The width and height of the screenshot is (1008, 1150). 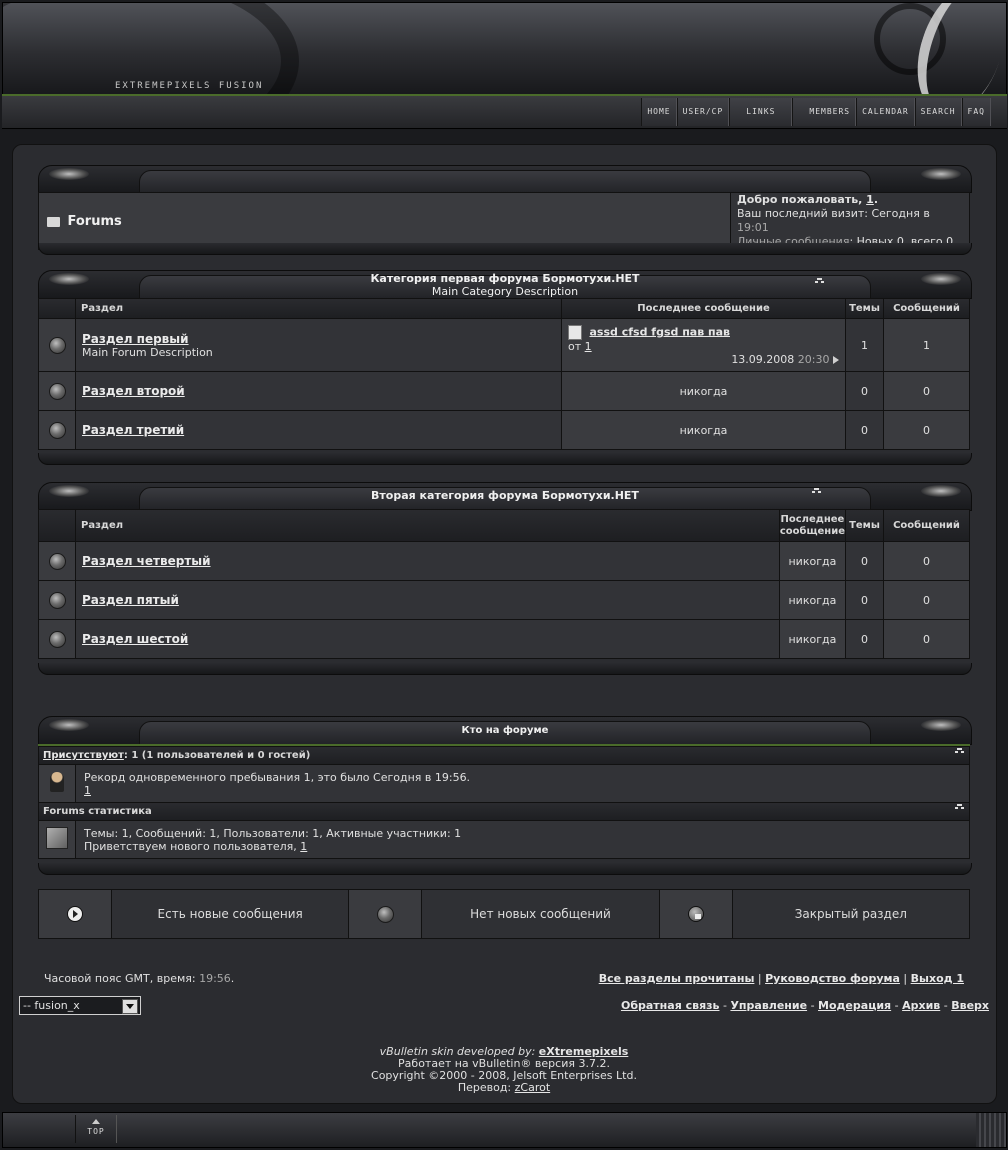 I want to click on forum-link: Раздел пятый, so click(x=130, y=600).